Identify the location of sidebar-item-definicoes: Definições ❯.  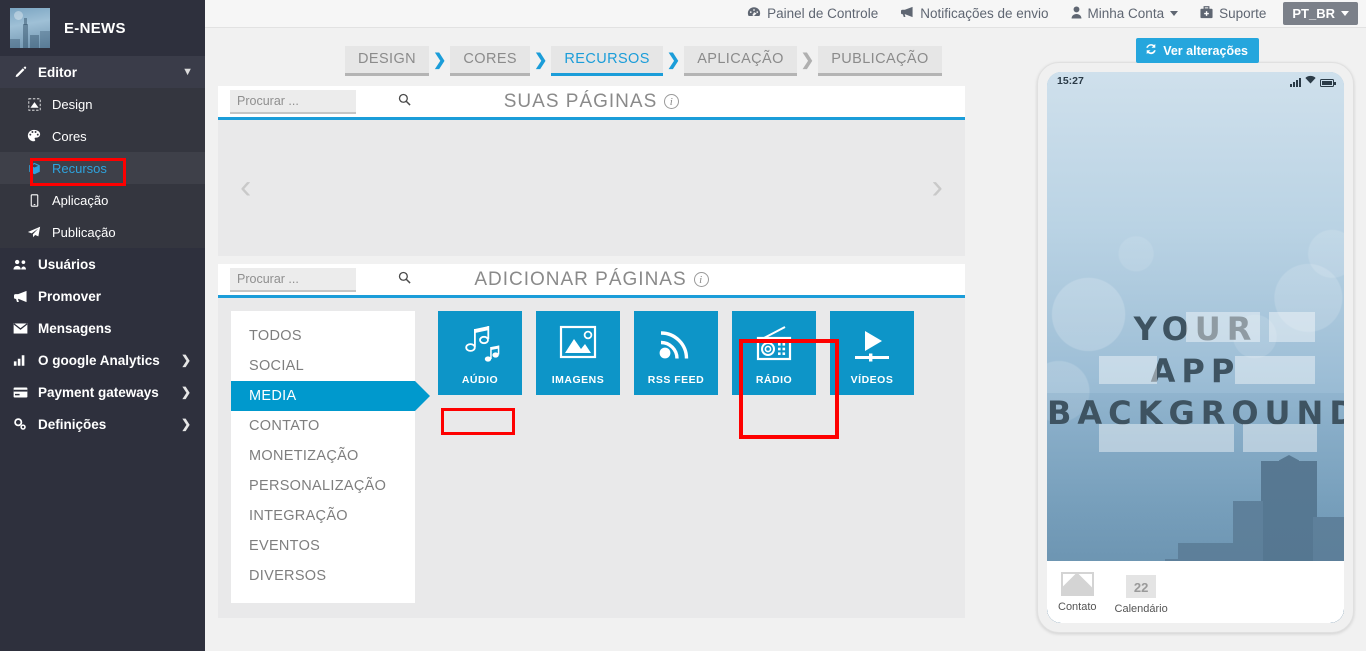
(102, 424).